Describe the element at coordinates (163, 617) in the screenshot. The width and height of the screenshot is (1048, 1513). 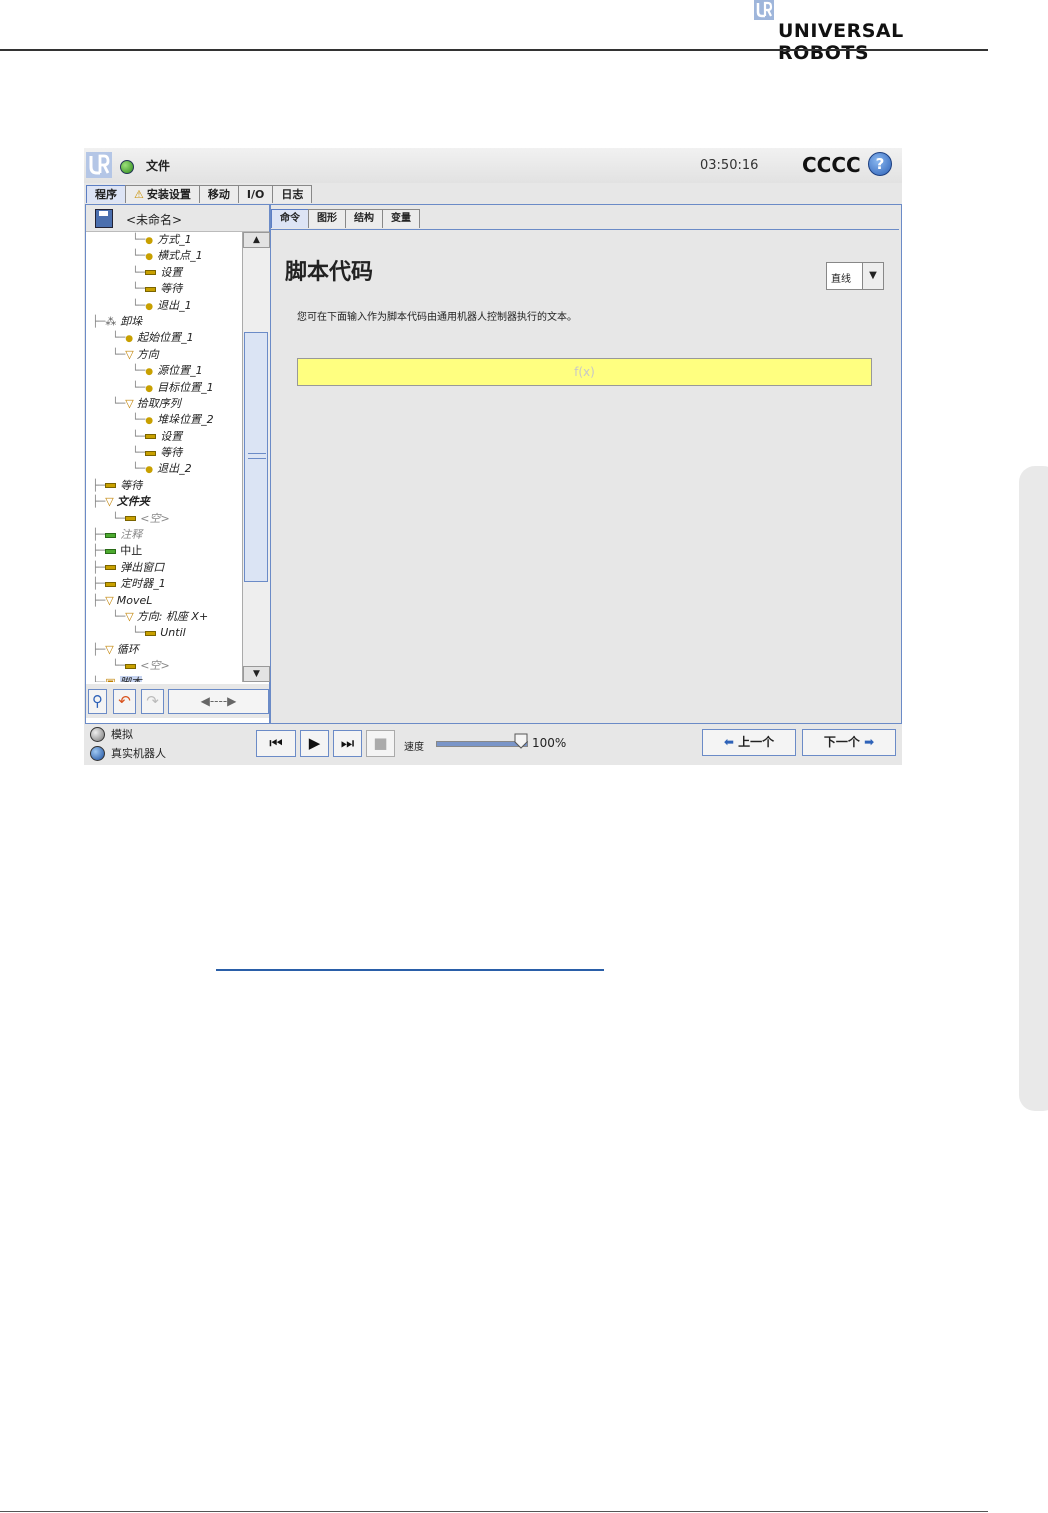
I see `tree-node: └─▽ 方向: 机座 X+` at that location.